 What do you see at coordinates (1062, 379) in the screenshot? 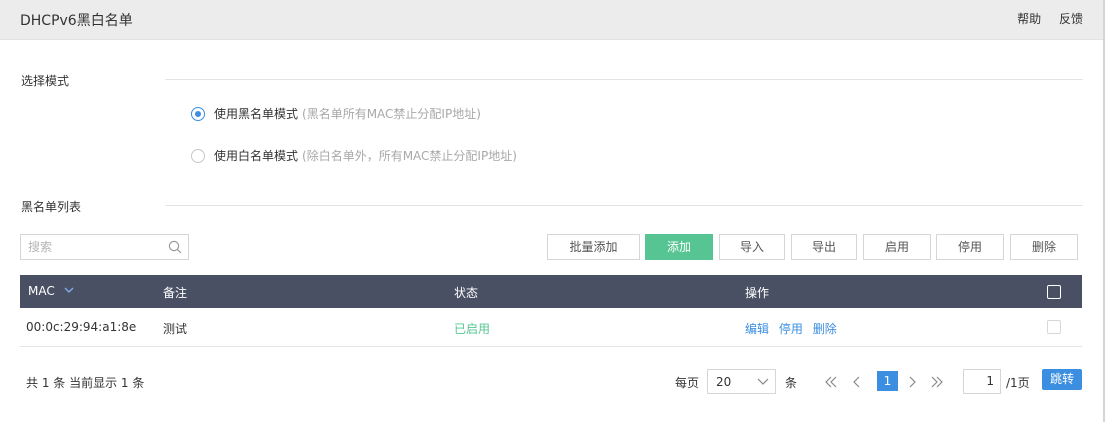
I see `jump-button: 跳转` at bounding box center [1062, 379].